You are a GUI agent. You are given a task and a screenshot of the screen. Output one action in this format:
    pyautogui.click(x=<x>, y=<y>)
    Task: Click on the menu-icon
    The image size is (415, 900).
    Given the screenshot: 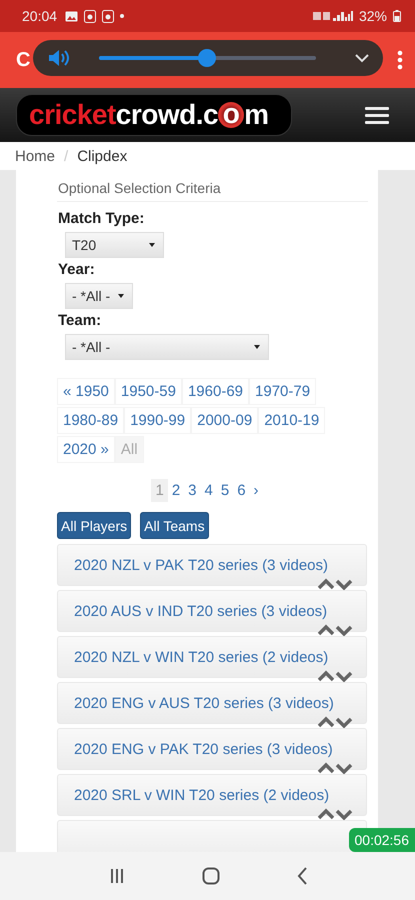 What is the action you would take?
    pyautogui.click(x=377, y=115)
    